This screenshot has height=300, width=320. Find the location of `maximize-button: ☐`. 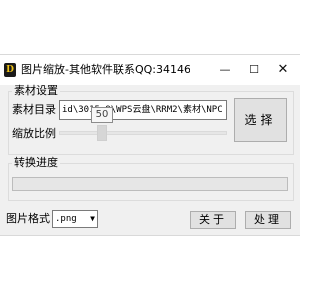

maximize-button: ☐ is located at coordinates (254, 70).